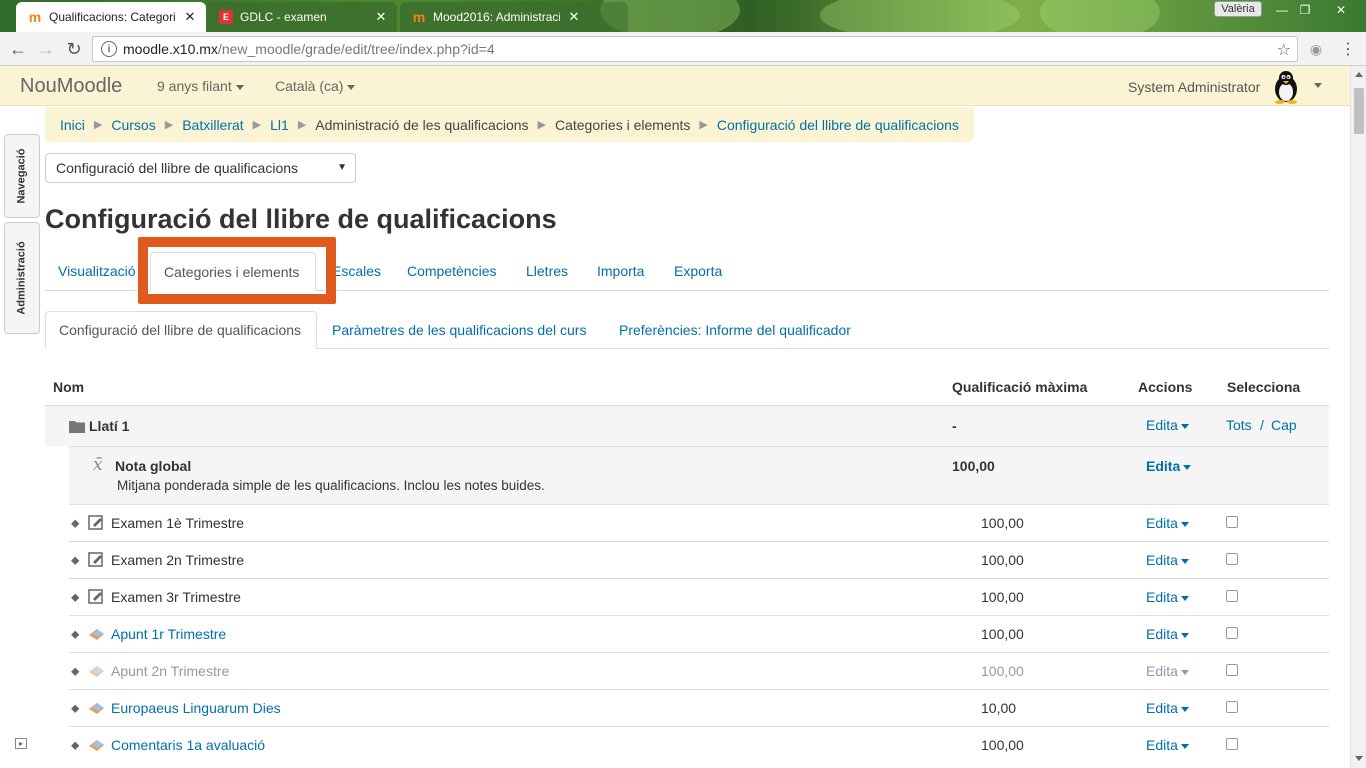  Describe the element at coordinates (735, 329) in the screenshot. I see `tab-grader-preferences: Preferències: Informe del qualificador` at that location.